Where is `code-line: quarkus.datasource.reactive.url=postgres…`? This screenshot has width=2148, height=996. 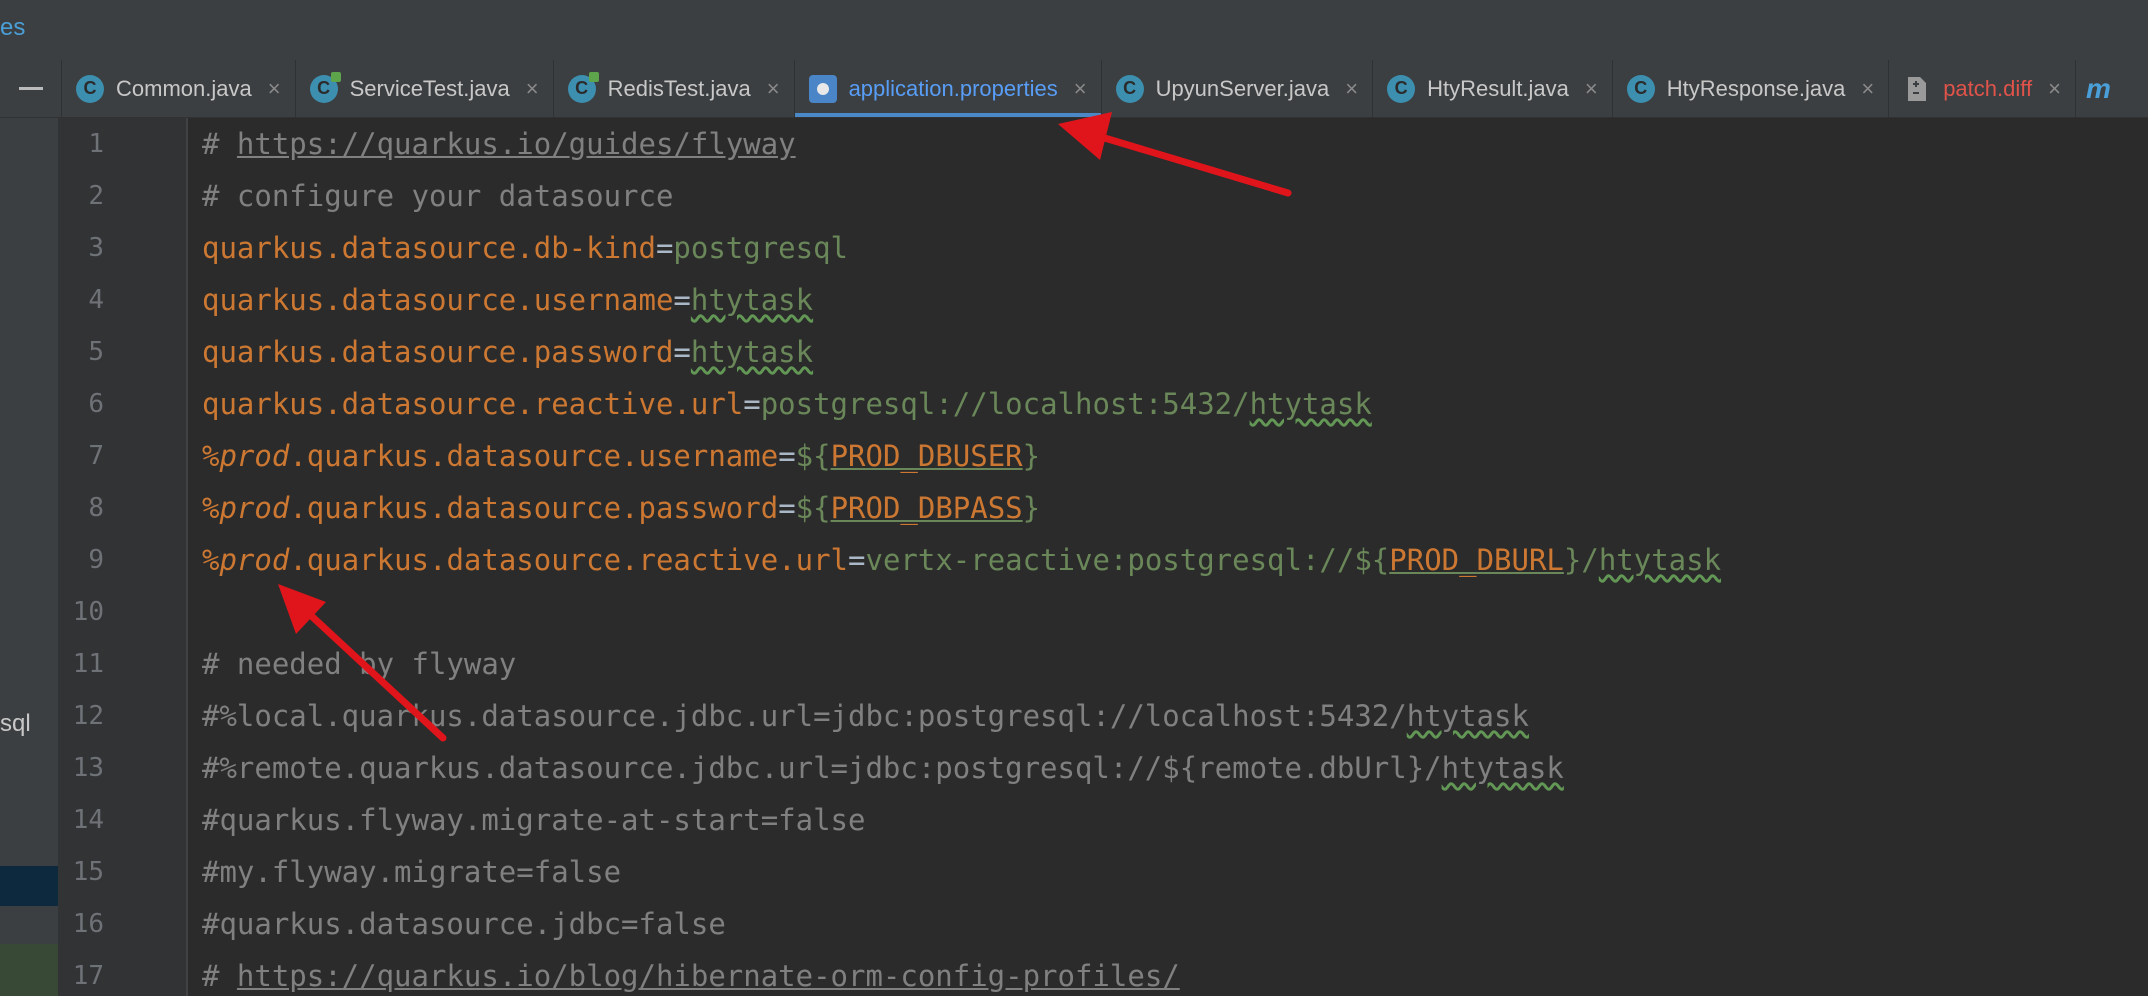
code-line: quarkus.datasource.reactive.url=postgres… is located at coordinates (787, 404).